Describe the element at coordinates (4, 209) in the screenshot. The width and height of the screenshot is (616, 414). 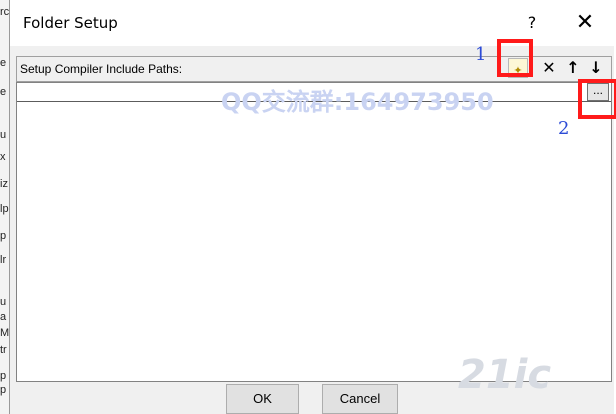
I see `background-text: lp` at that location.